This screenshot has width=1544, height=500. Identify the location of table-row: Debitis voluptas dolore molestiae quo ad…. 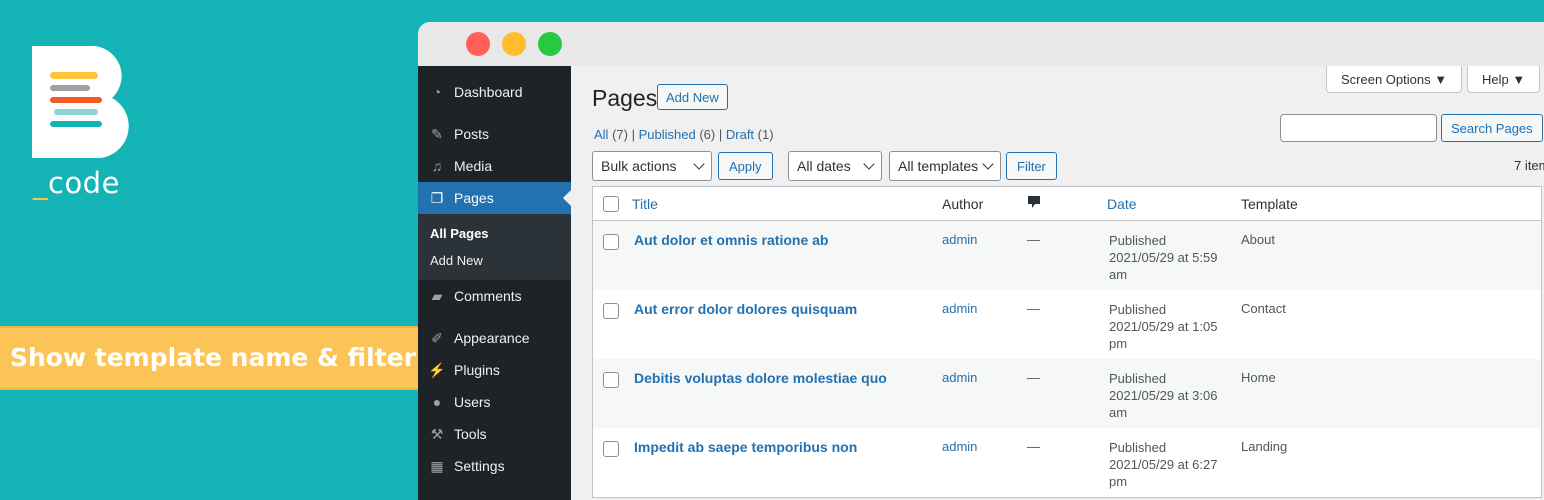
(1067, 393).